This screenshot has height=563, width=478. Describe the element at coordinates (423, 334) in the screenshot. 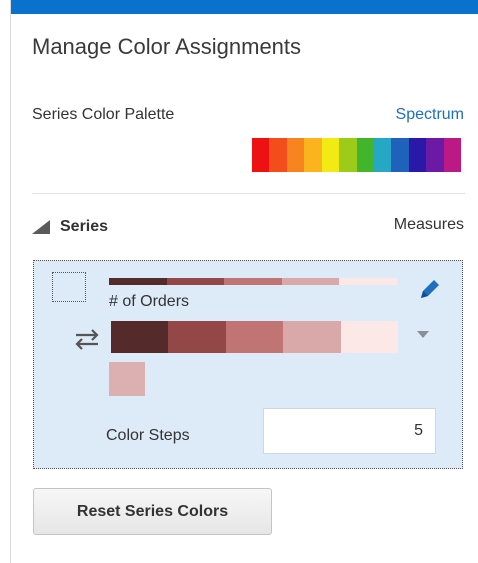

I see `chevron-down-icon` at that location.